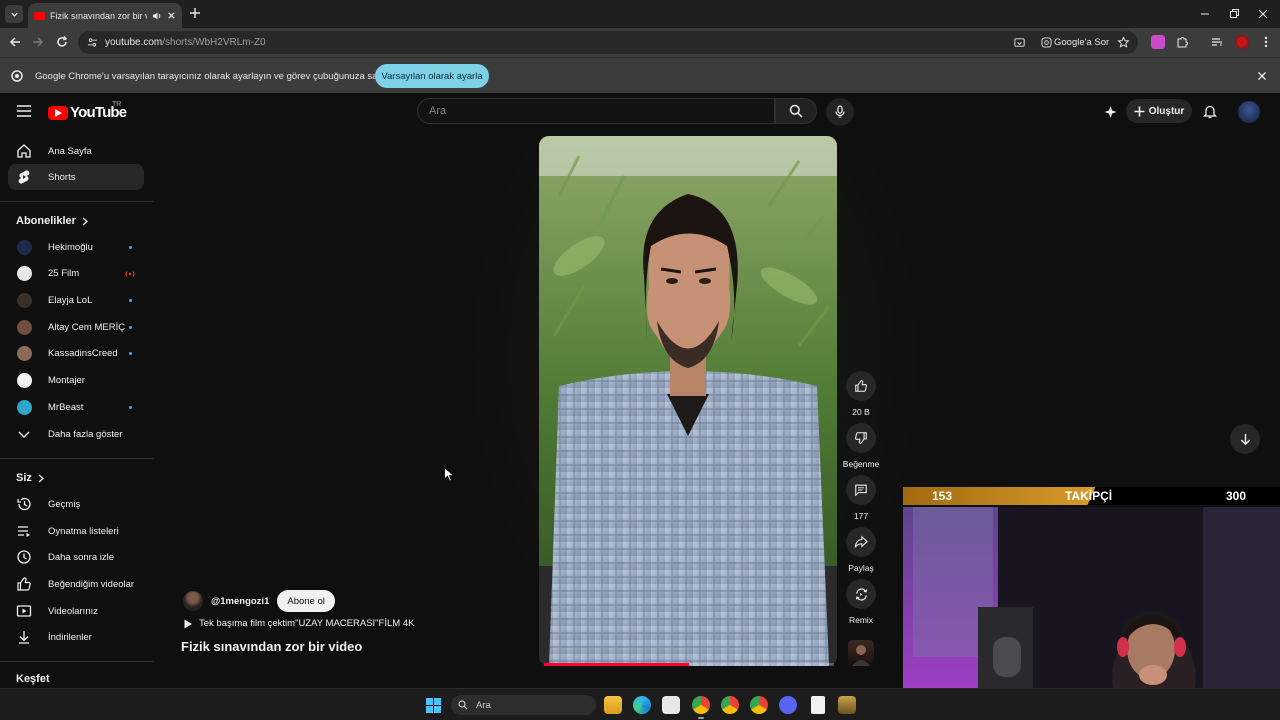 This screenshot has width=1280, height=720. Describe the element at coordinates (1089, 496) in the screenshot. I see `follower-goal-label: TAKİPÇİ` at that location.